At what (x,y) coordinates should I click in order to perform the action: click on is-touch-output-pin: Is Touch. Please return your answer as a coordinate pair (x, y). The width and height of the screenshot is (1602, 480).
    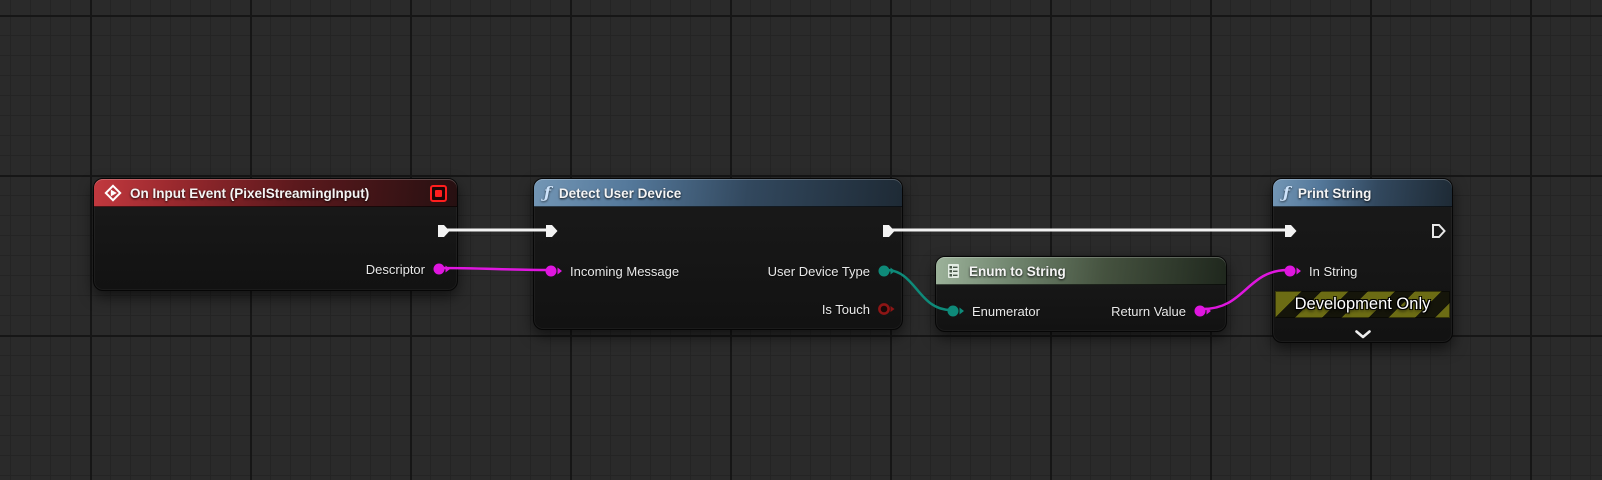
    Looking at the image, I should click on (859, 309).